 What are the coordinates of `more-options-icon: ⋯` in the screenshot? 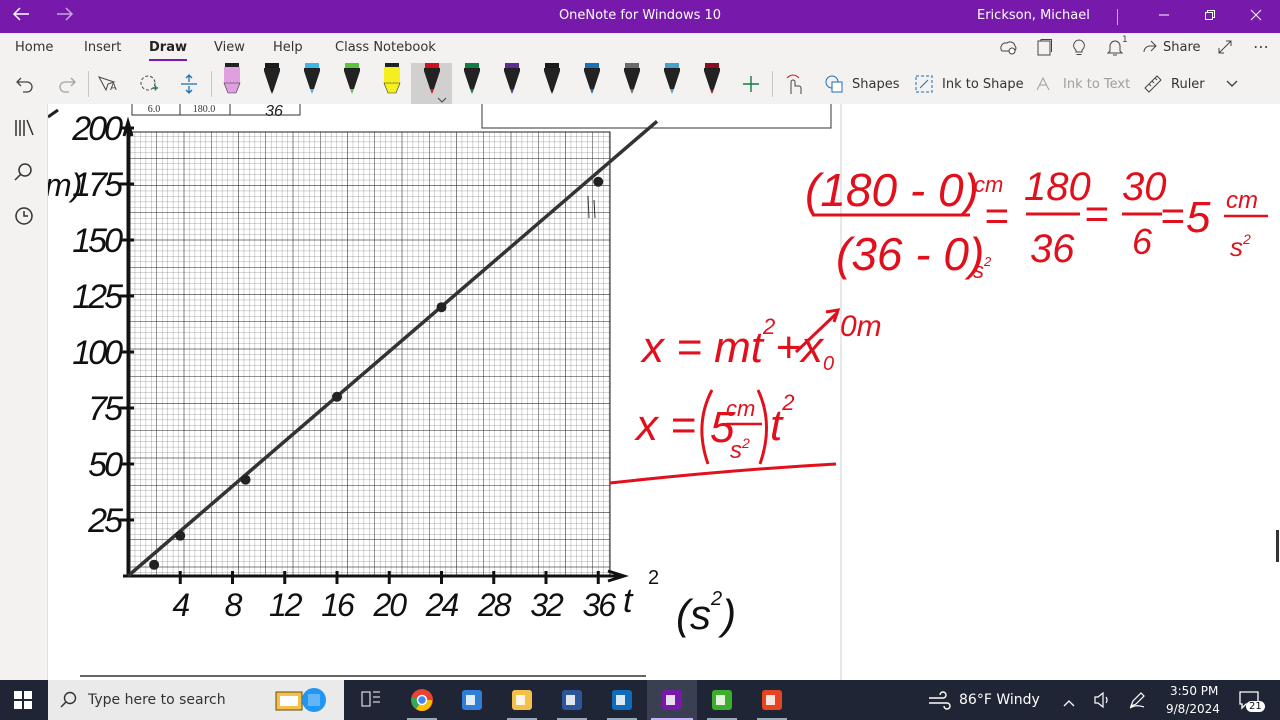 It's located at (1261, 46).